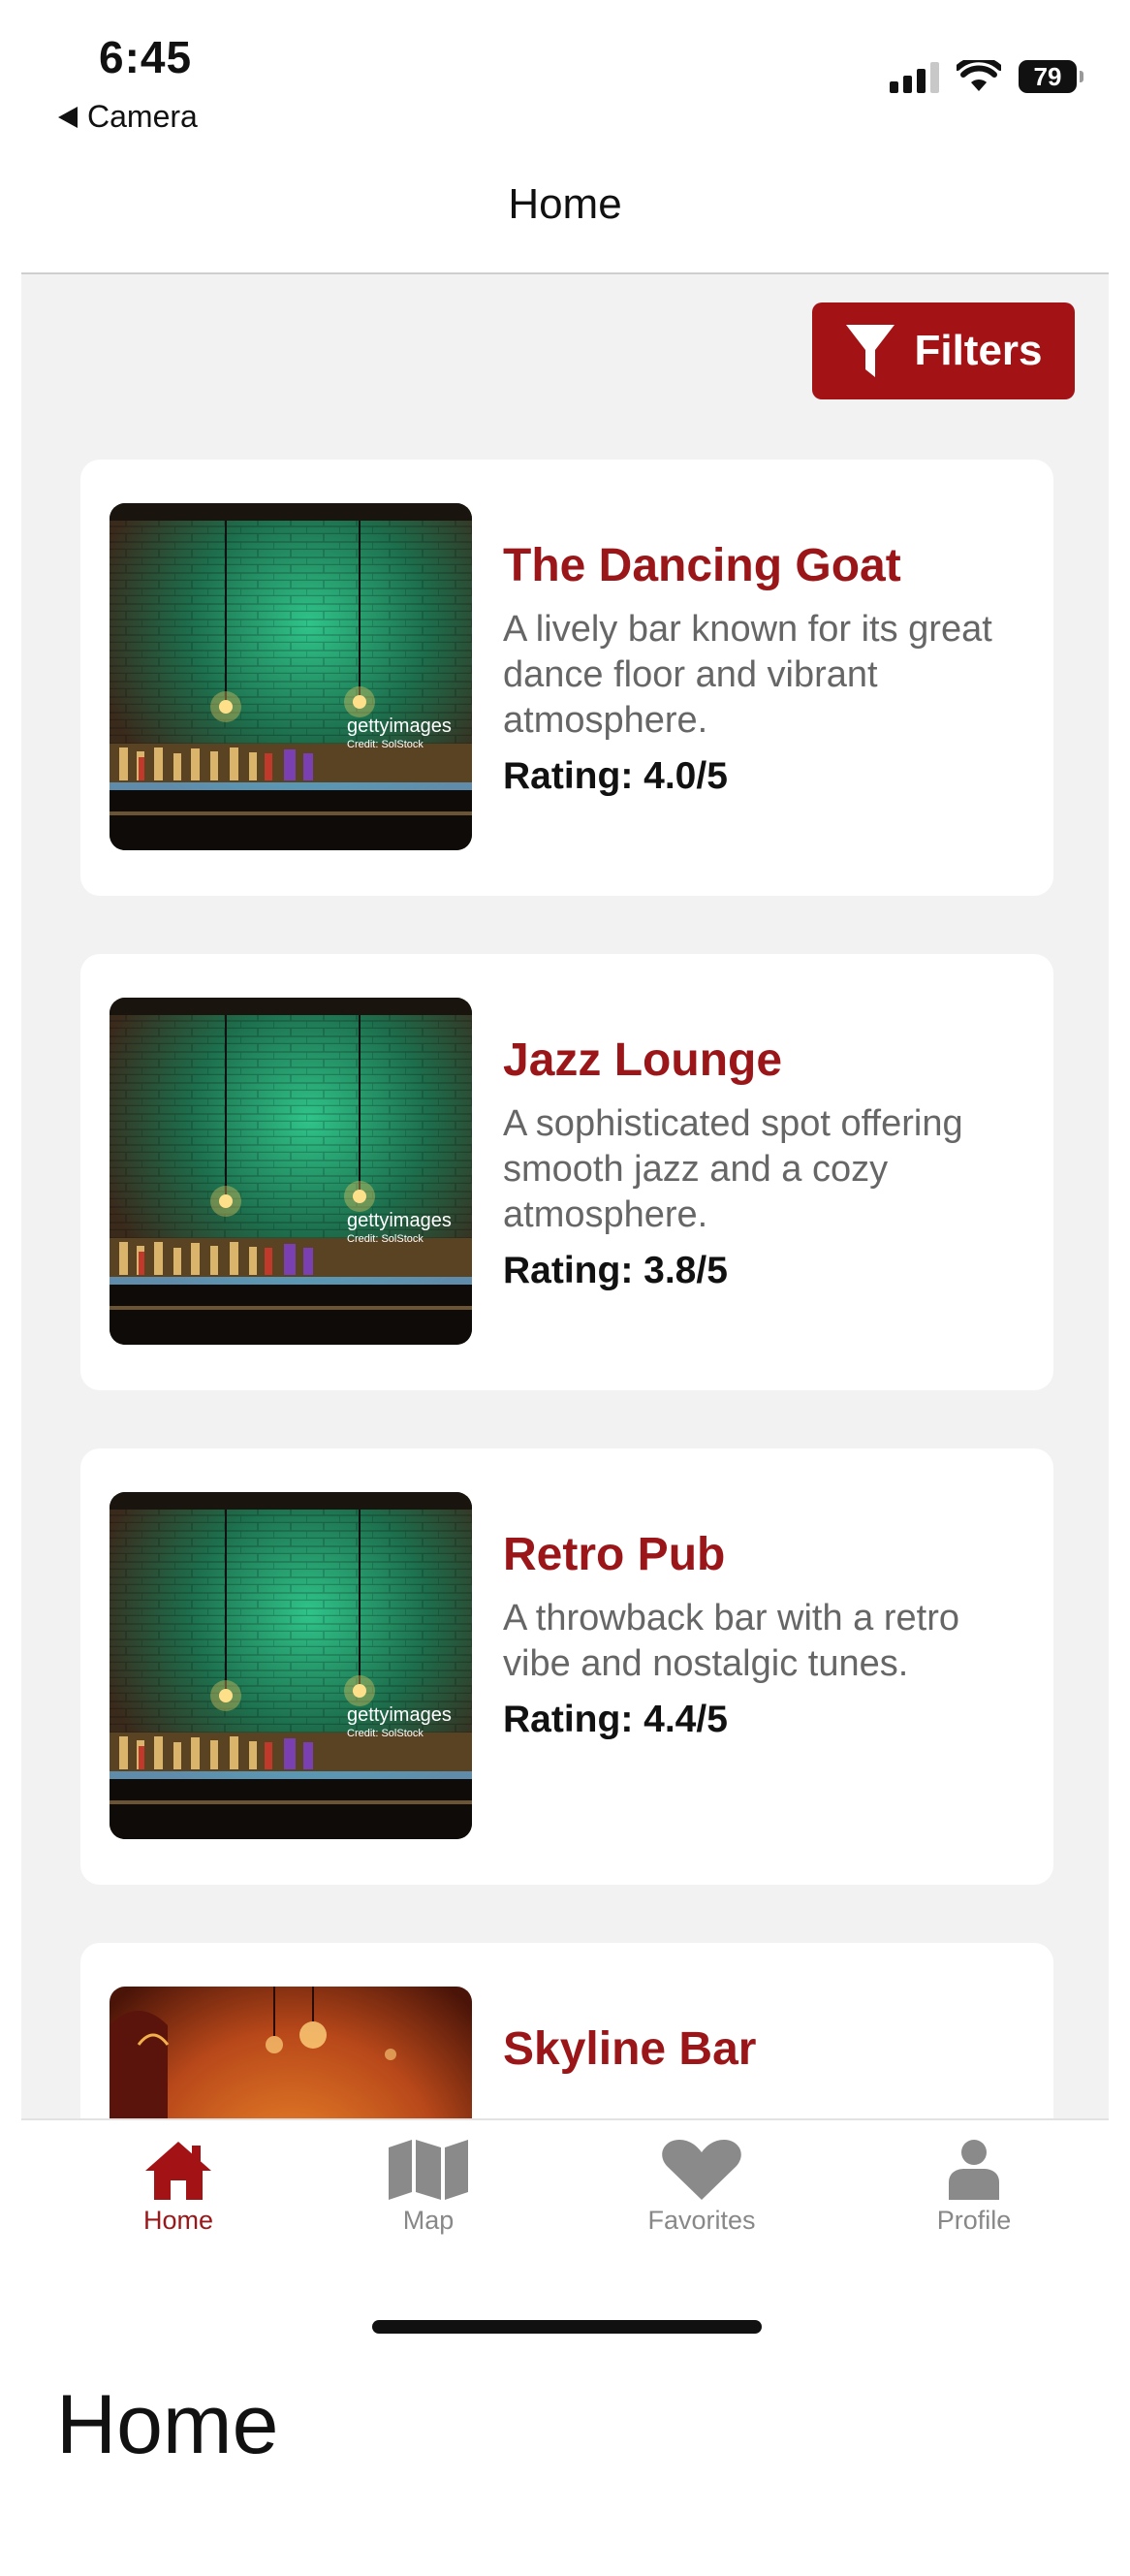 The height and width of the screenshot is (2576, 1130). What do you see at coordinates (615, 776) in the screenshot?
I see `bar-rating: Rating: 4.0/5` at bounding box center [615, 776].